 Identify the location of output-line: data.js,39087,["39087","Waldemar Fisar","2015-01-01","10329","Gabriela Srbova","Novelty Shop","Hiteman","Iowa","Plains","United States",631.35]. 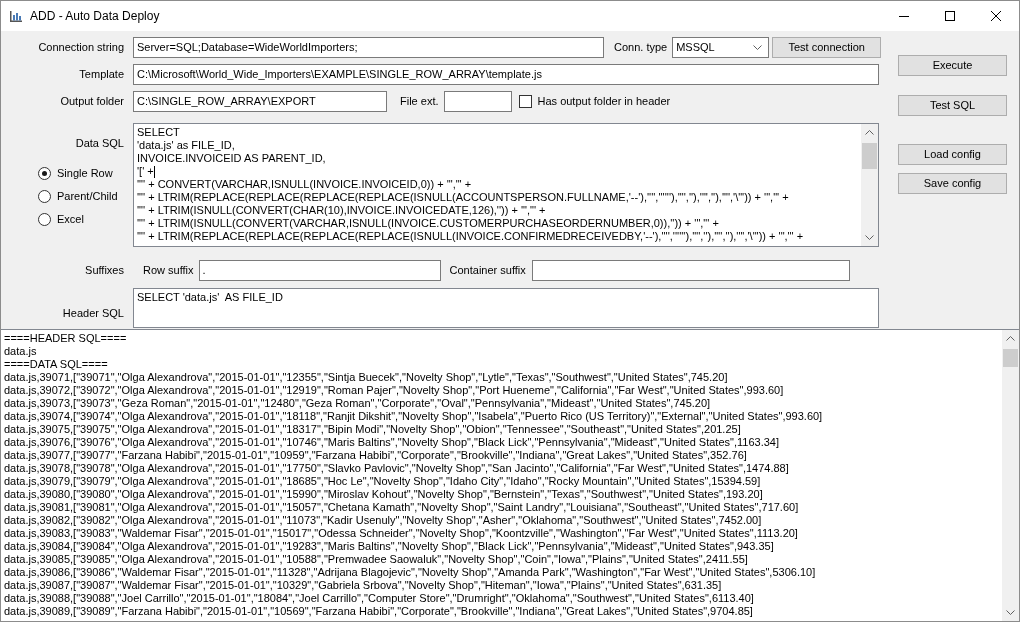
(363, 585).